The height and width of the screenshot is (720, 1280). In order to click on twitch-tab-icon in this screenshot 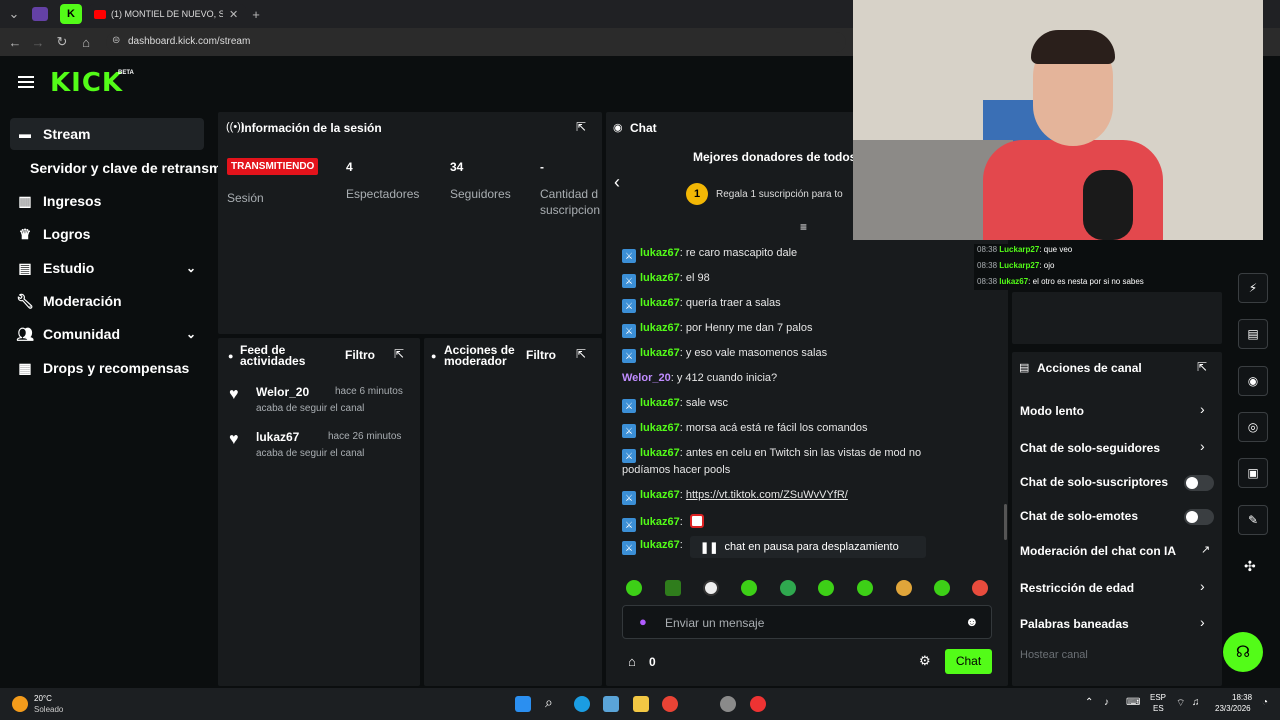, I will do `click(40, 14)`.